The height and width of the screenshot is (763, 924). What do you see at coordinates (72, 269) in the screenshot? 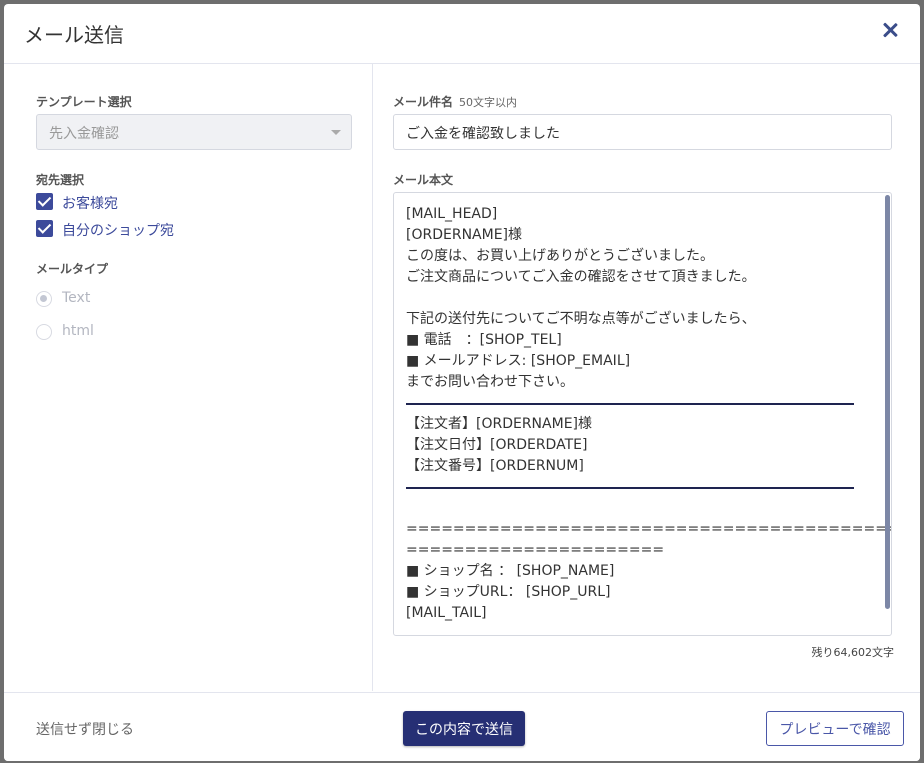
I see `mail-type-label: メールタイプ` at bounding box center [72, 269].